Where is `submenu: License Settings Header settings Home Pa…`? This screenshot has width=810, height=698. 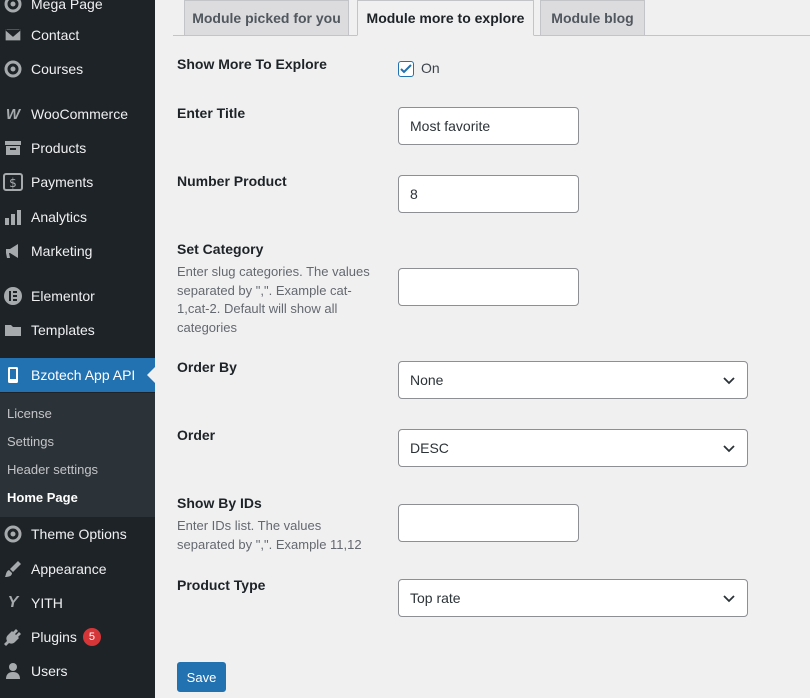
submenu: License Settings Header settings Home Pa… is located at coordinates (77, 455).